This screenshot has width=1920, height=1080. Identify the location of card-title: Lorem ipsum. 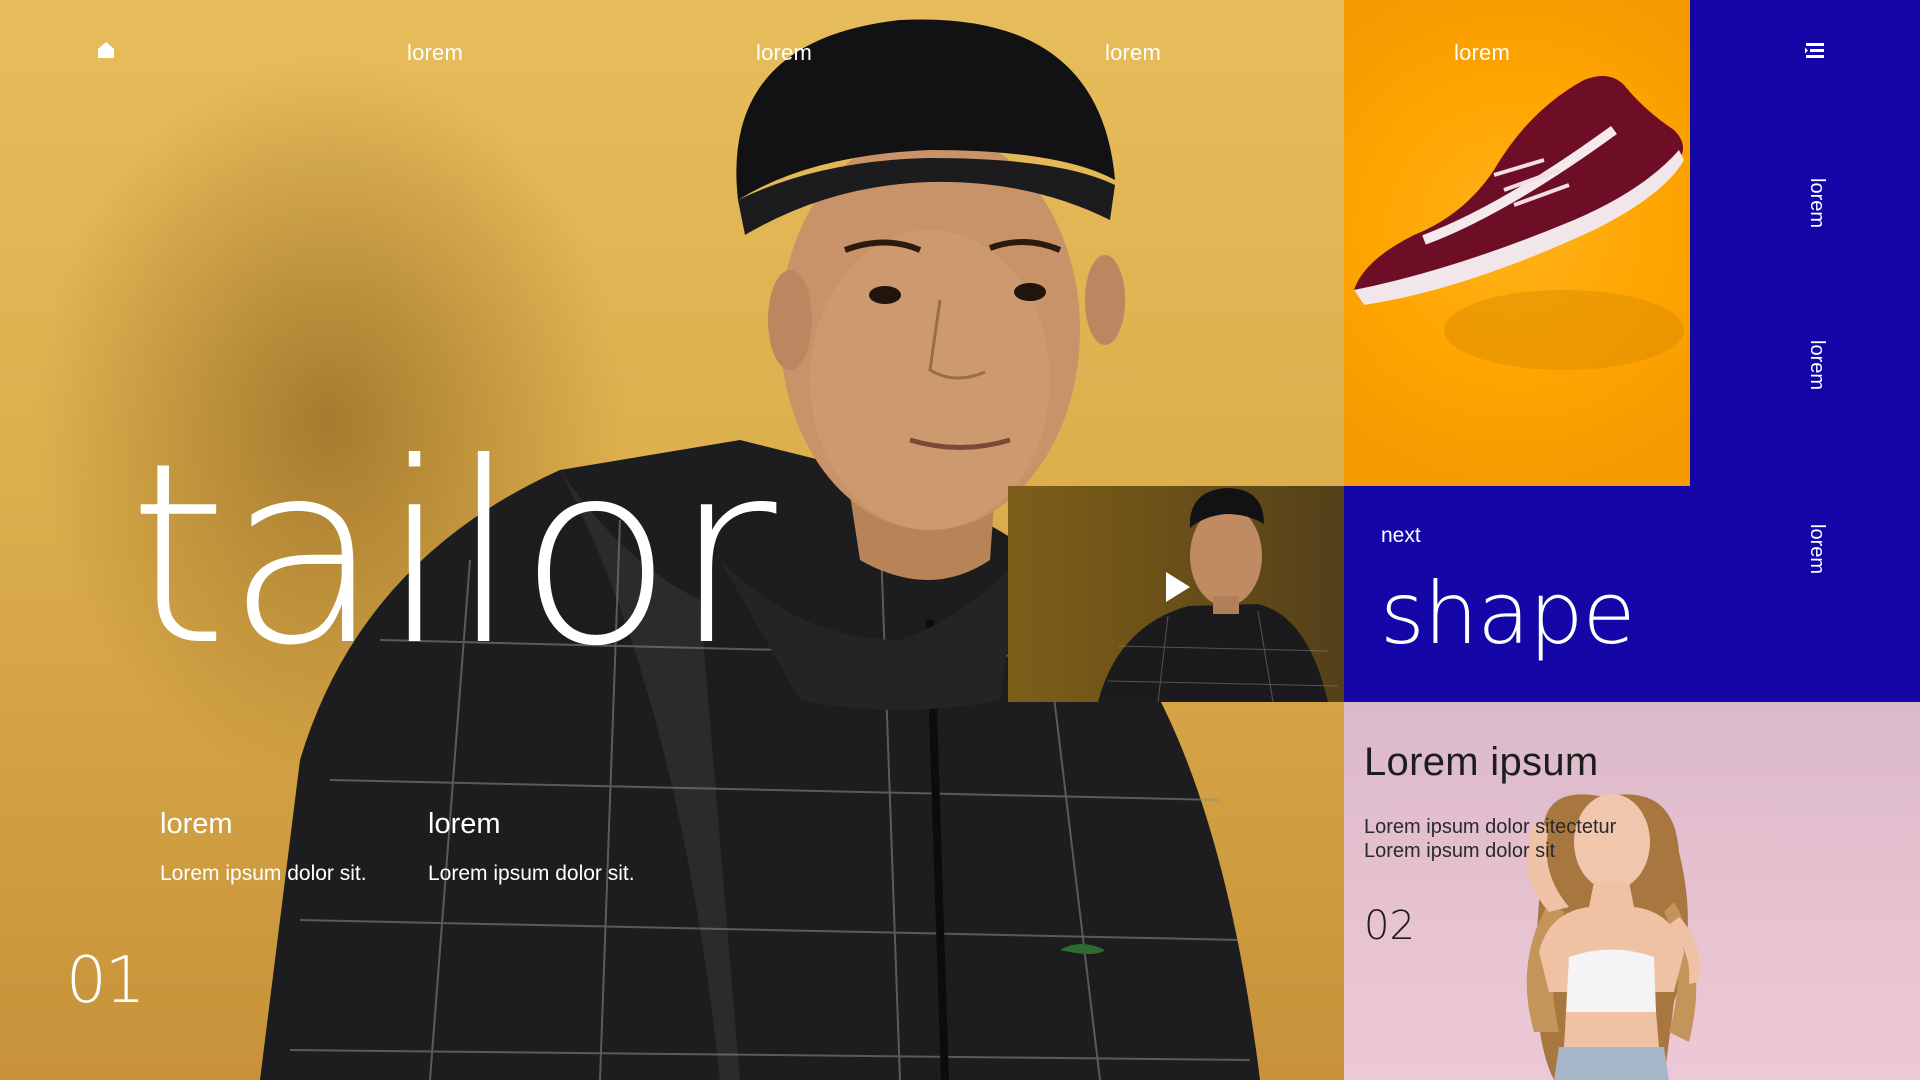
(1481, 762).